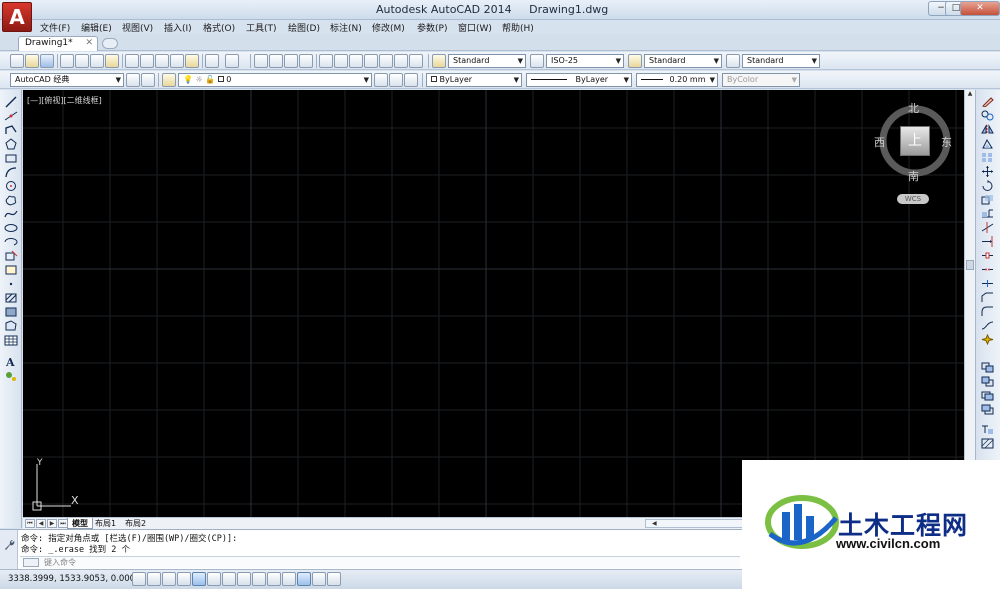 The image size is (1000, 589). Describe the element at coordinates (11, 284) in the screenshot. I see `point-icon` at that location.